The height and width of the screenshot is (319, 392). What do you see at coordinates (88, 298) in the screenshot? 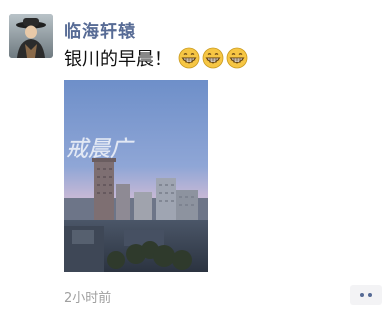
I see `post-timestamp: 2小时前` at bounding box center [88, 298].